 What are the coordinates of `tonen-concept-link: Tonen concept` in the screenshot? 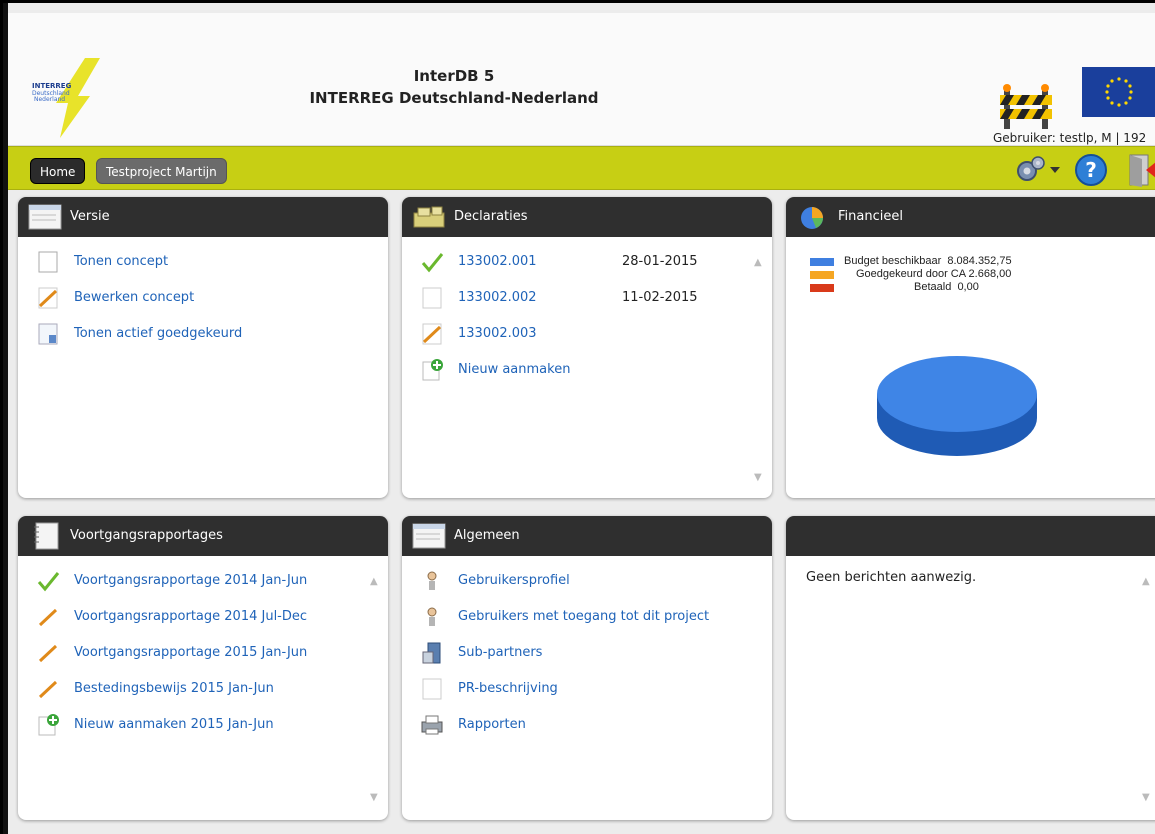 It's located at (121, 261).